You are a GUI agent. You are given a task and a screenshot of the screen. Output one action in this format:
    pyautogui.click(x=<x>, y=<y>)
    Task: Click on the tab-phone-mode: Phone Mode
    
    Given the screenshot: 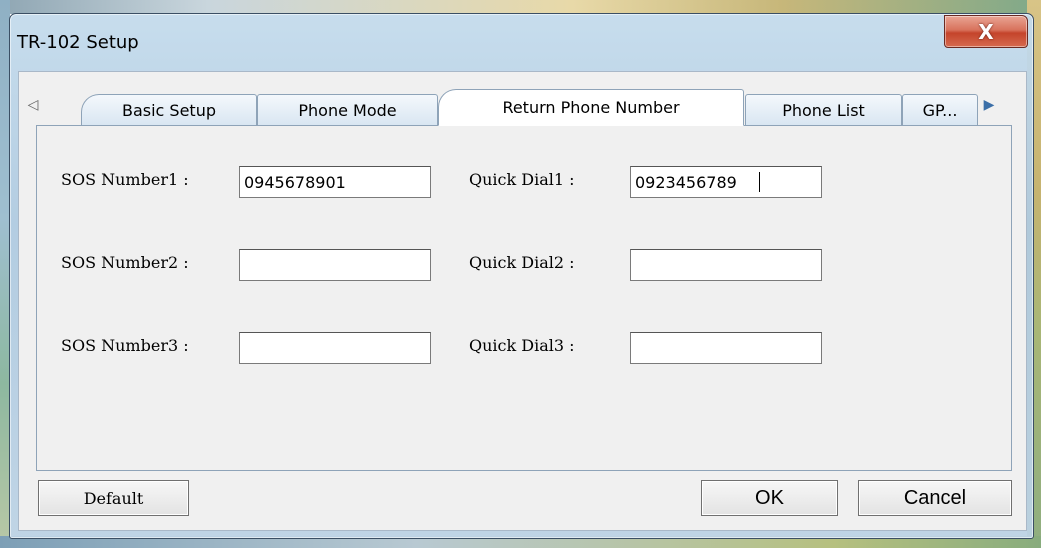 What is the action you would take?
    pyautogui.click(x=347, y=109)
    